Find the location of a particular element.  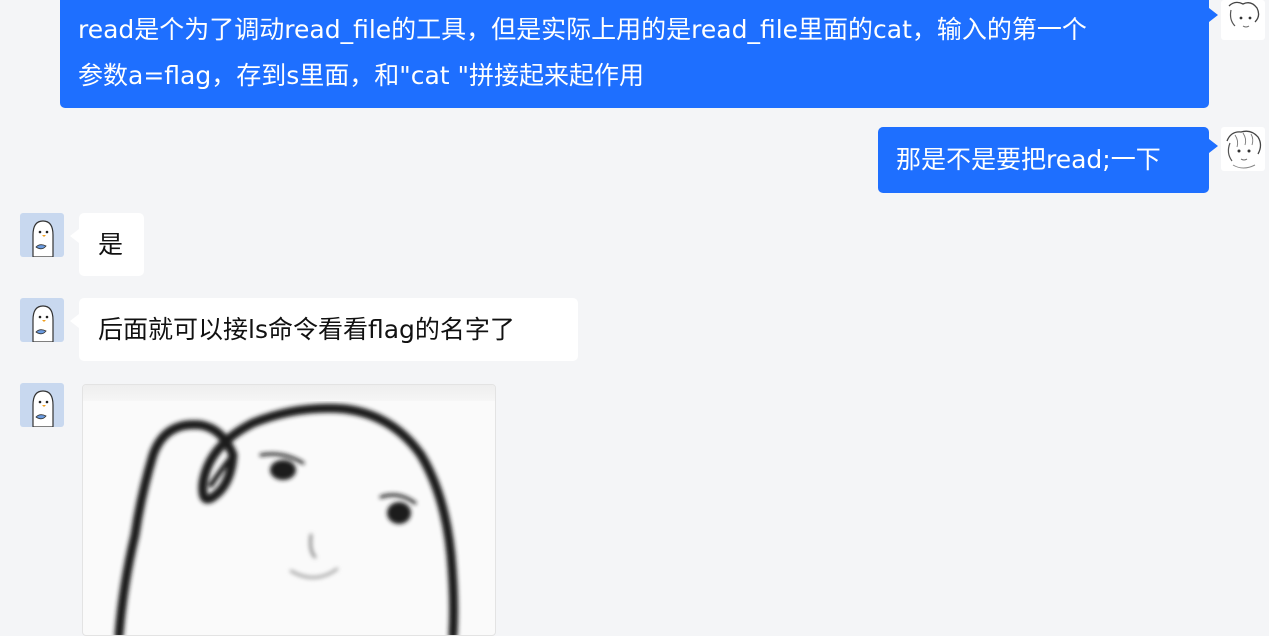

meme-face-drawing is located at coordinates (286, 519).